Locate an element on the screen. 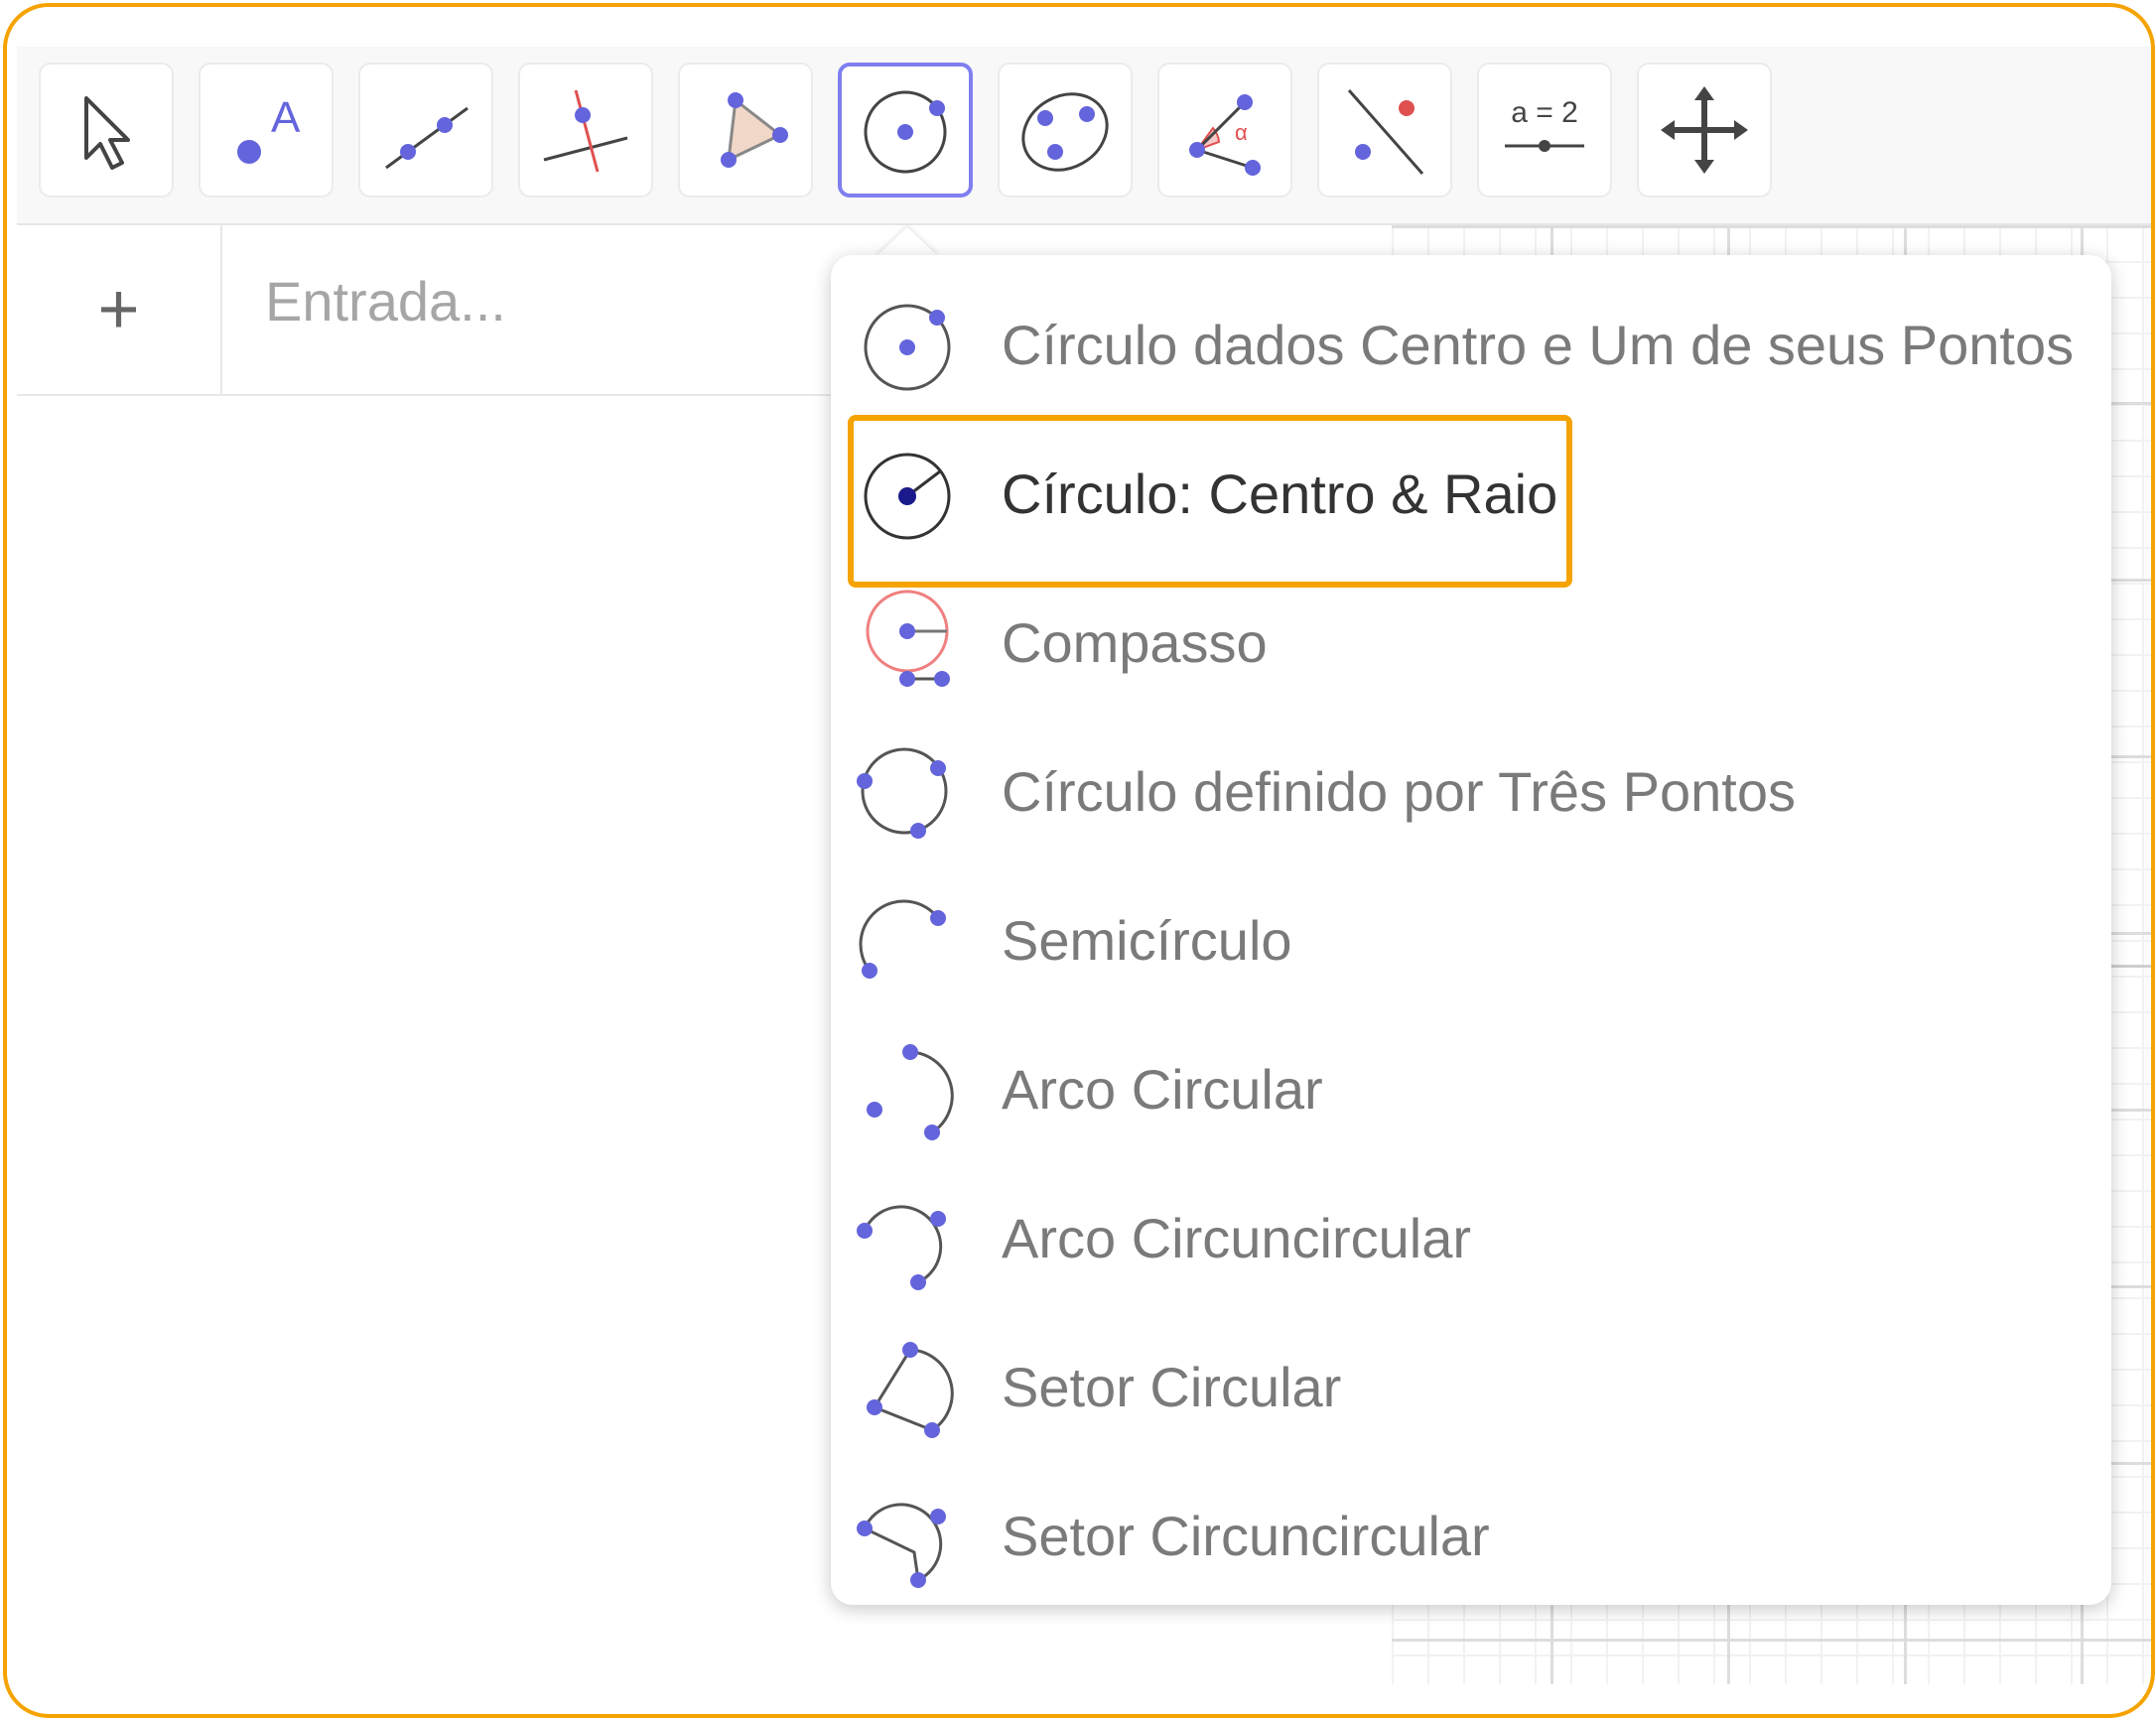 This screenshot has width=2156, height=1719. circumcircular-arc-icon is located at coordinates (907, 1237).